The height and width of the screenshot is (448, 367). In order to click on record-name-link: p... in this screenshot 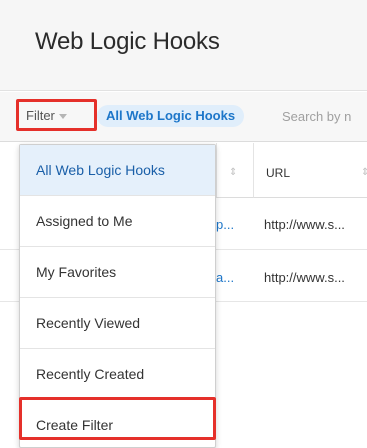, I will do `click(225, 224)`.